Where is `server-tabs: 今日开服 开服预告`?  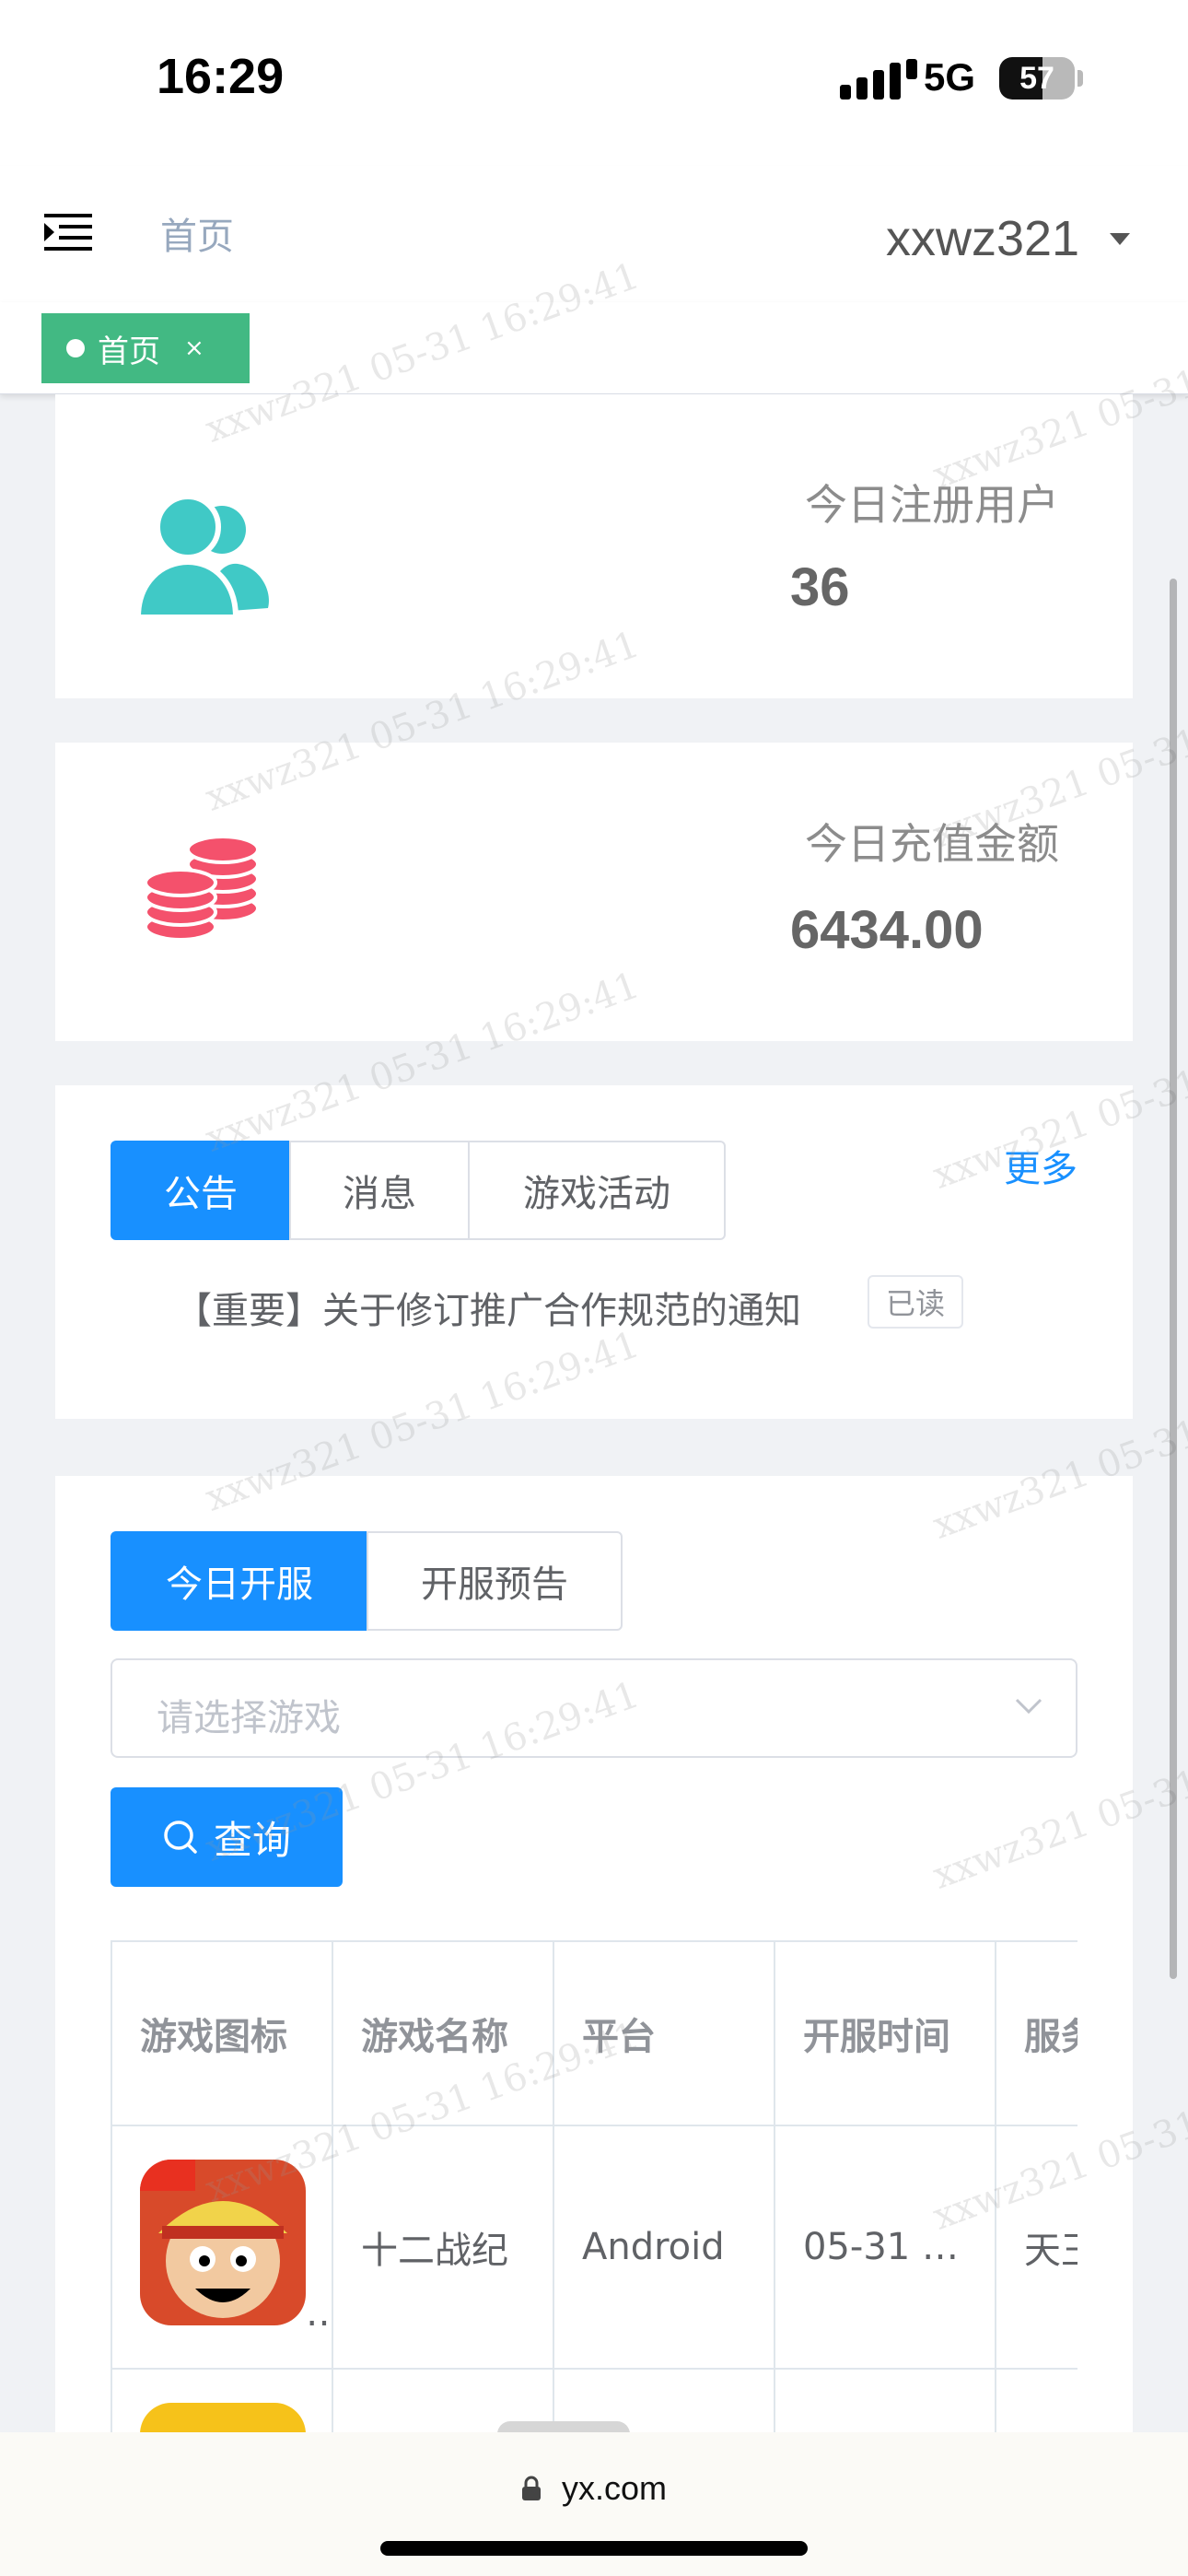
server-tabs: 今日开服 开服预告 is located at coordinates (367, 1581).